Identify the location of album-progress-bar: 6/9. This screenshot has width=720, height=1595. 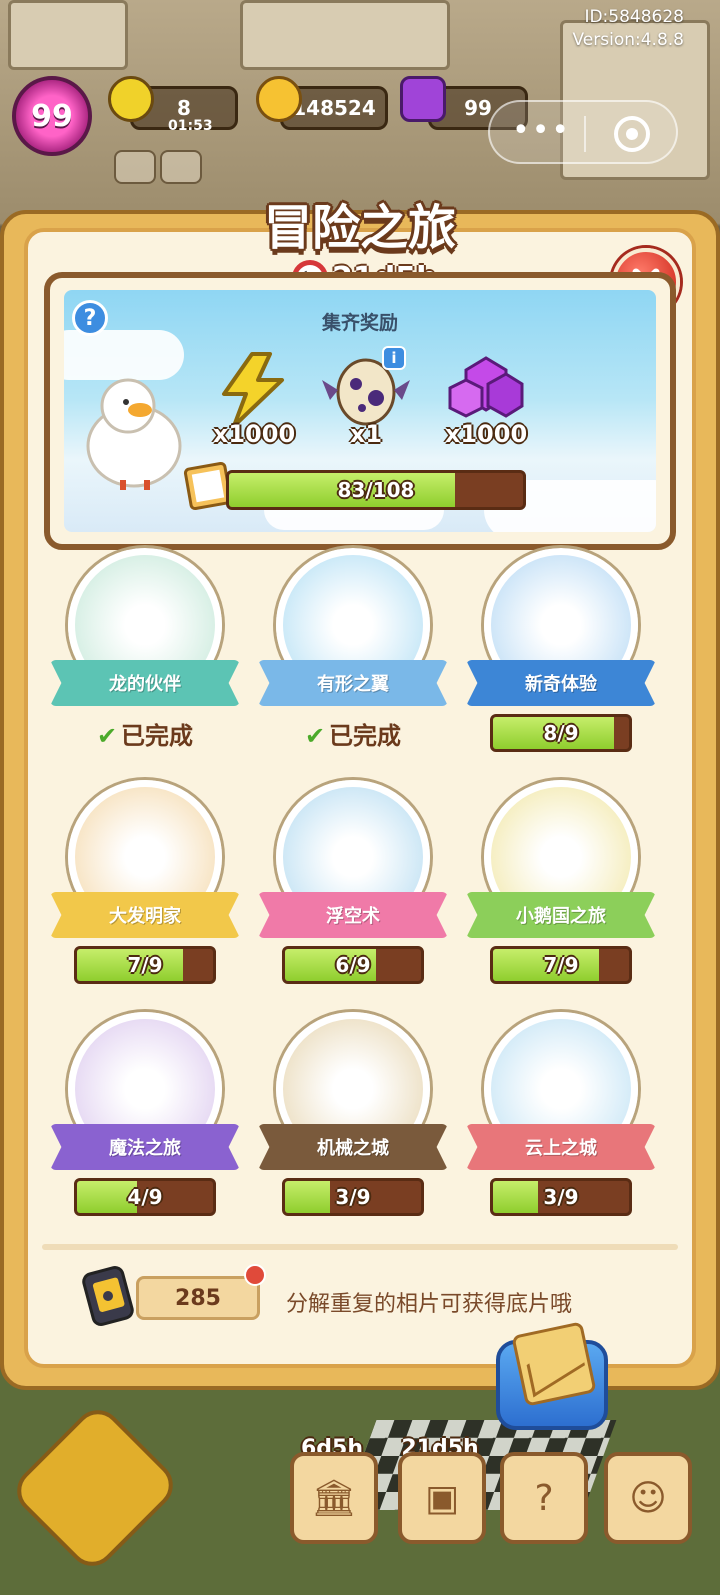
(353, 965).